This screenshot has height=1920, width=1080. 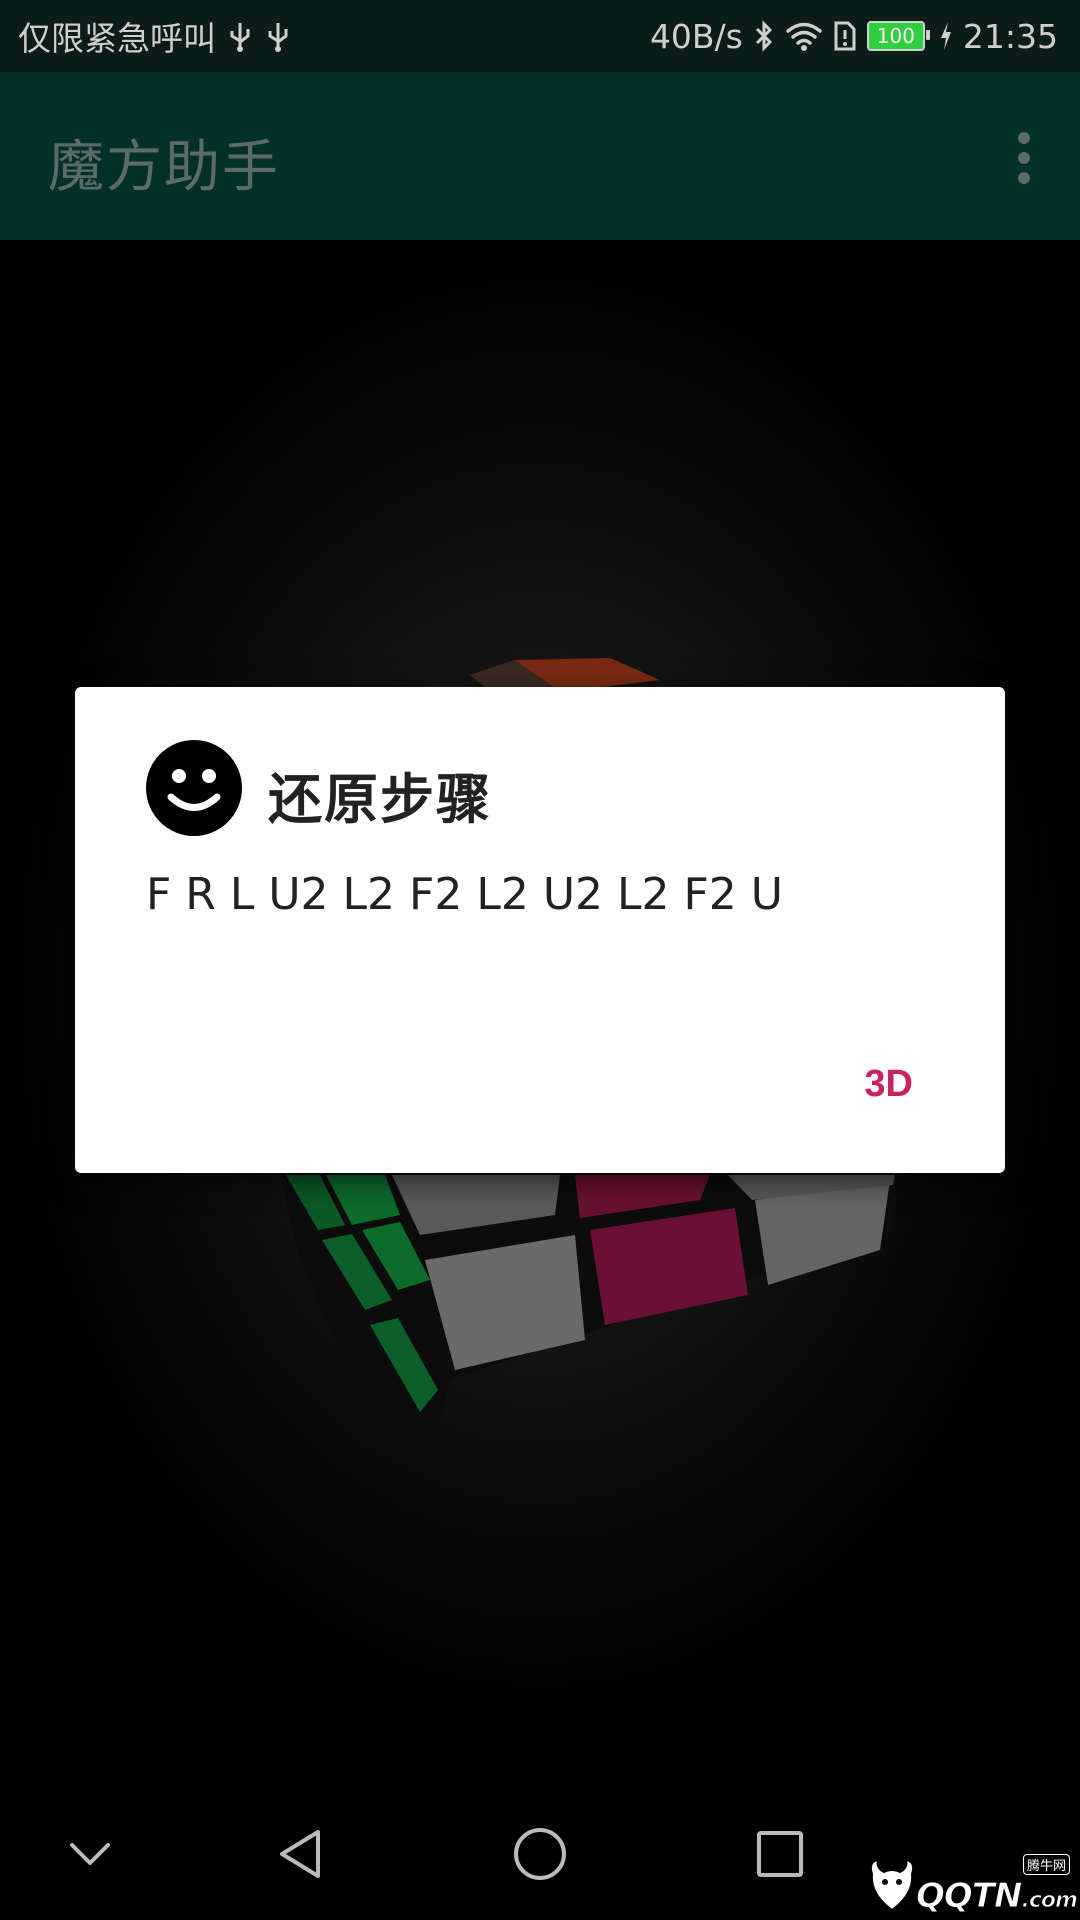 I want to click on sim-alert-icon, so click(x=845, y=36).